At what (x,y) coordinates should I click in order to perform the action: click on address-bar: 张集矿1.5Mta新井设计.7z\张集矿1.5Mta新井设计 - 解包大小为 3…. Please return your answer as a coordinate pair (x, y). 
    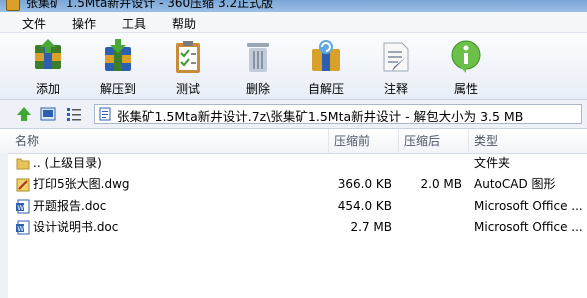
    Looking at the image, I should click on (293, 114).